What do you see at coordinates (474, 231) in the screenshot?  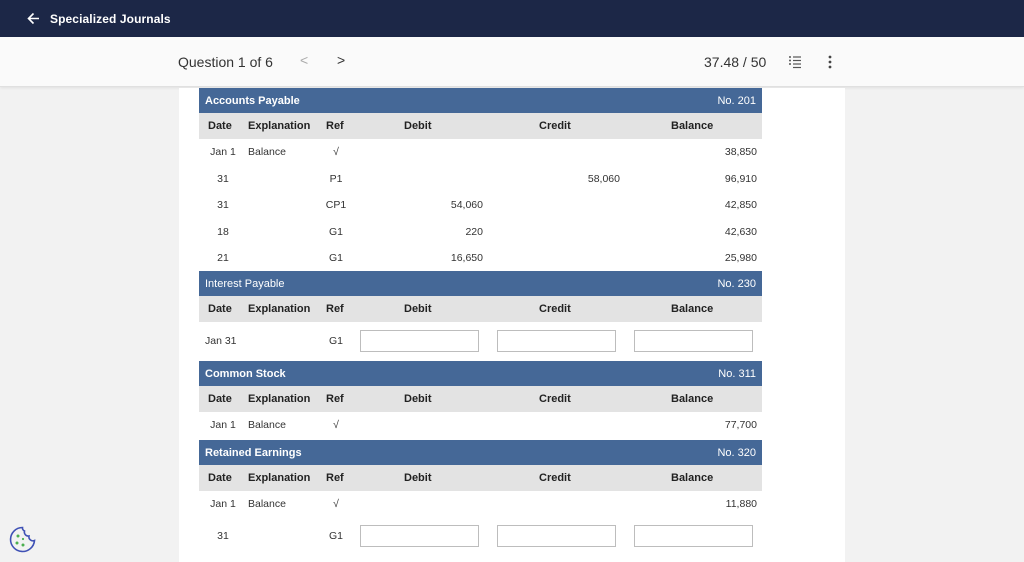 I see `row-debit: 220` at bounding box center [474, 231].